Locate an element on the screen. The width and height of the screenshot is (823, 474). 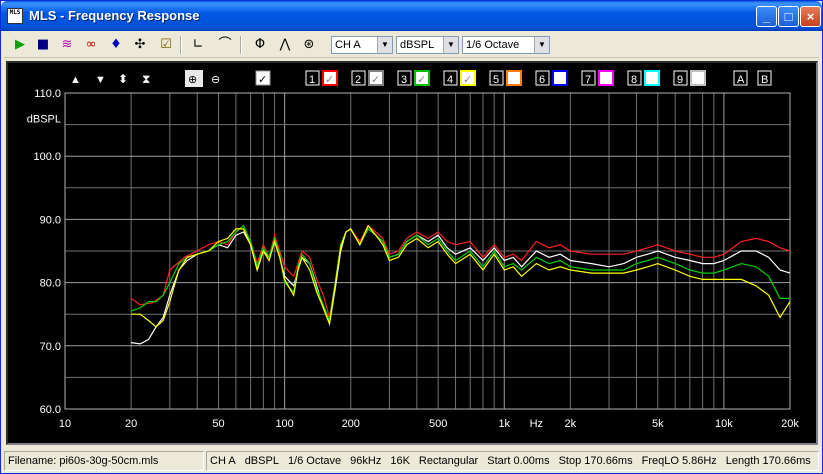
compress-icon: ⧗ is located at coordinates (146, 79).